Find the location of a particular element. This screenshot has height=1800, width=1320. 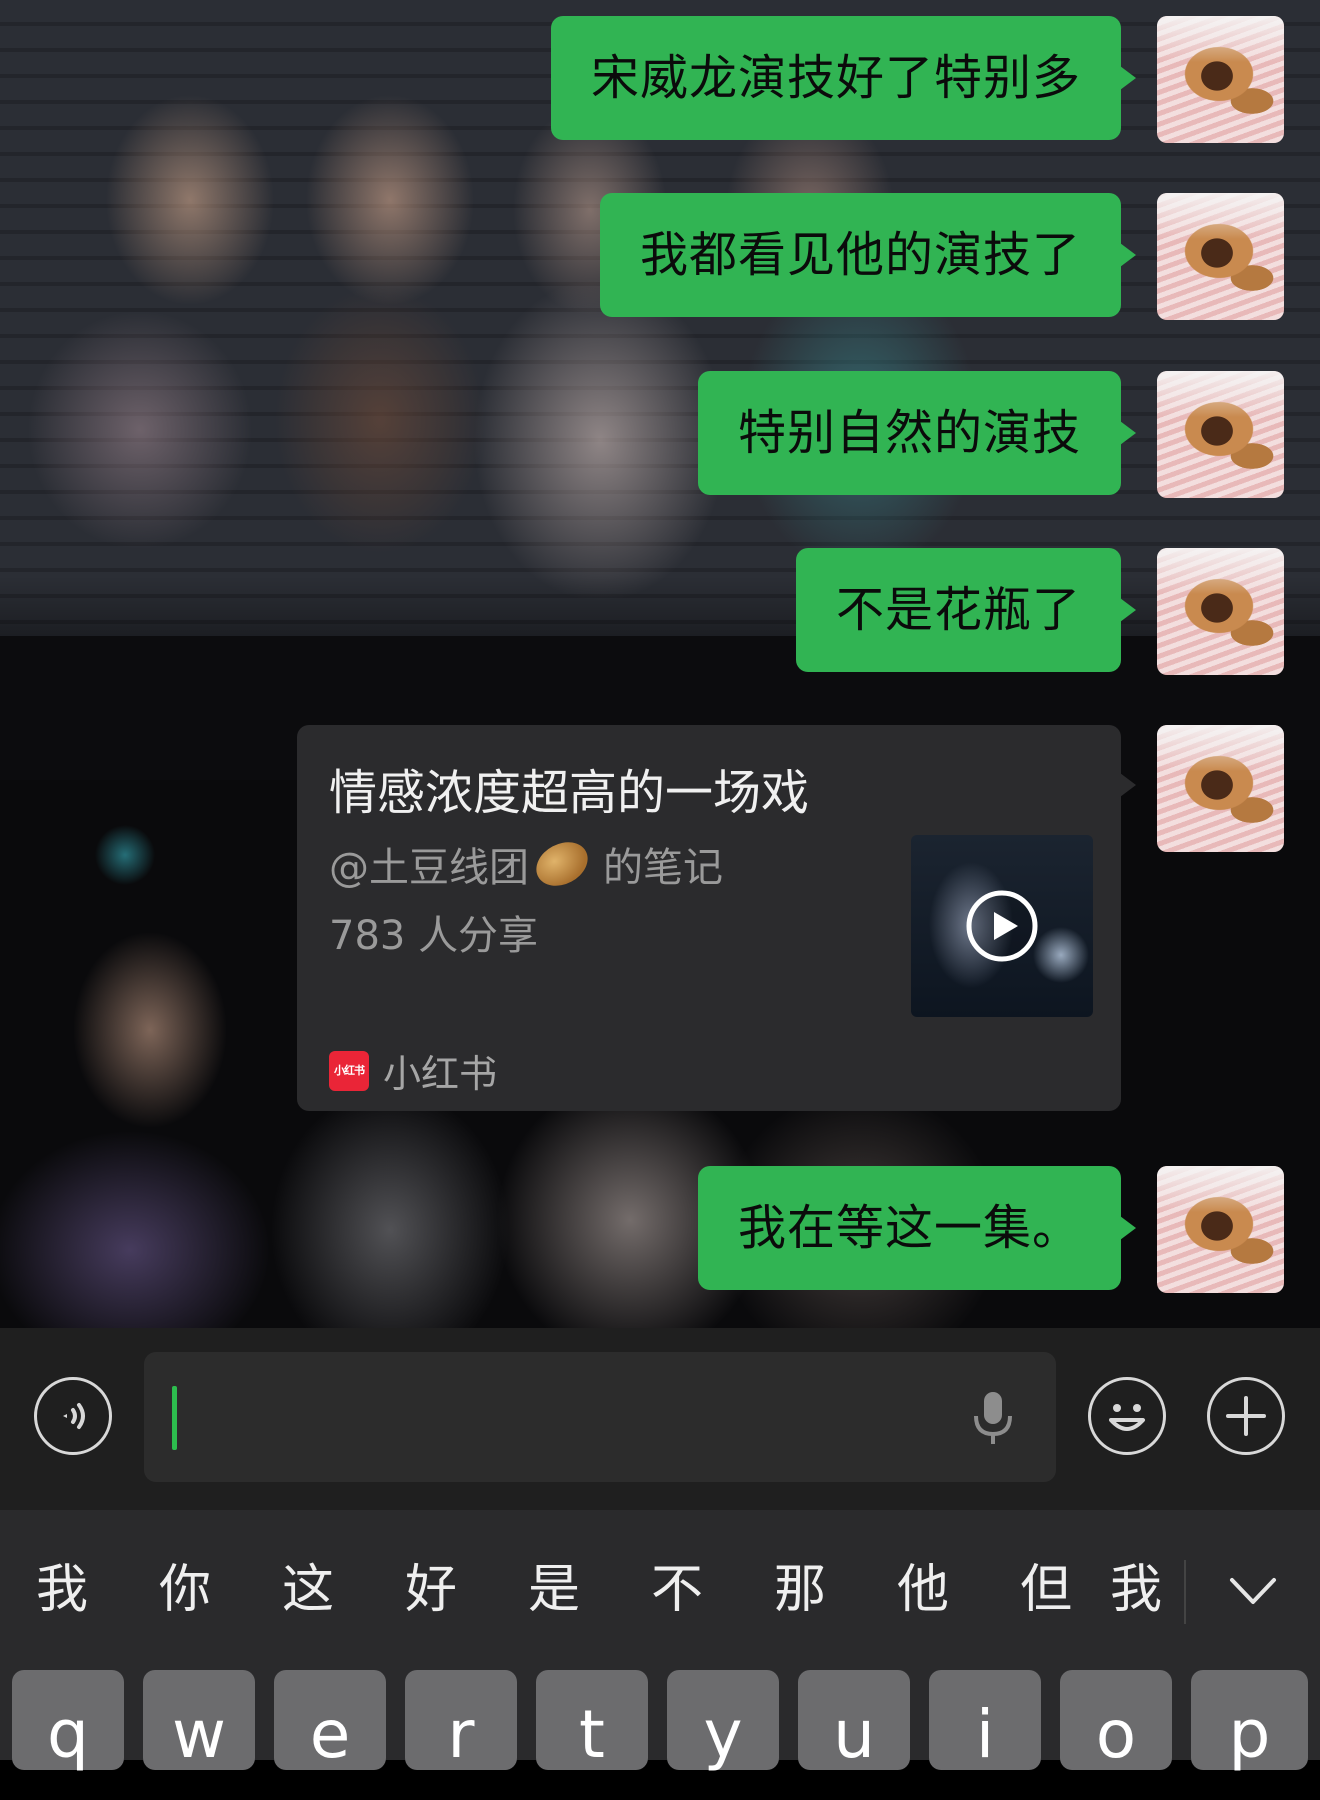

message-bubble: 我都看见他的演技了 is located at coordinates (868, 255).